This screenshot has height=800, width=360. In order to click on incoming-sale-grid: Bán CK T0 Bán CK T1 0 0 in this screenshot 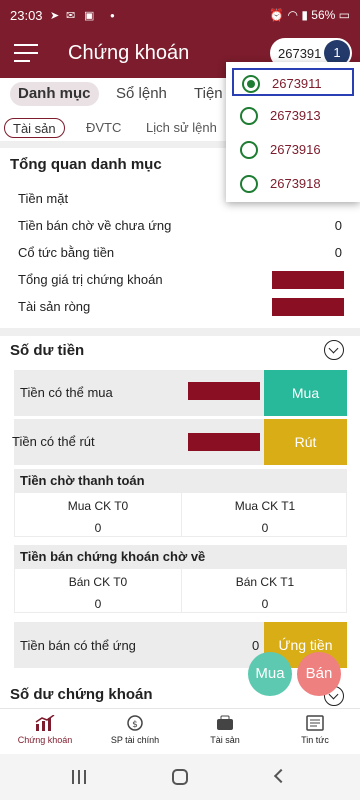, I will do `click(180, 591)`.